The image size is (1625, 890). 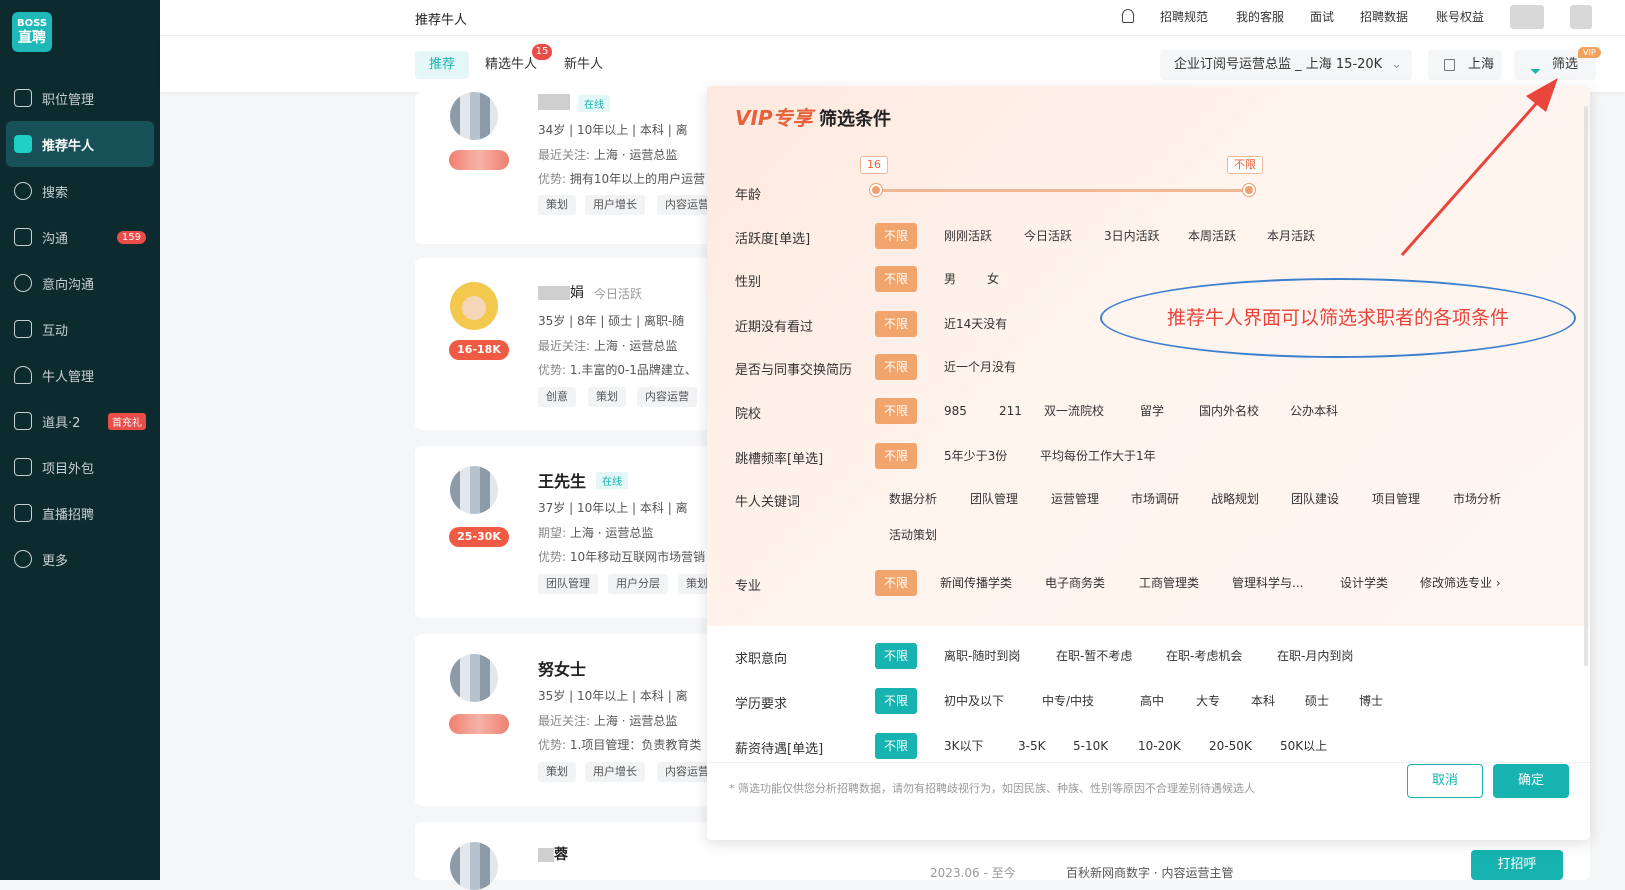 I want to click on cancel-button: 取消, so click(x=1445, y=781).